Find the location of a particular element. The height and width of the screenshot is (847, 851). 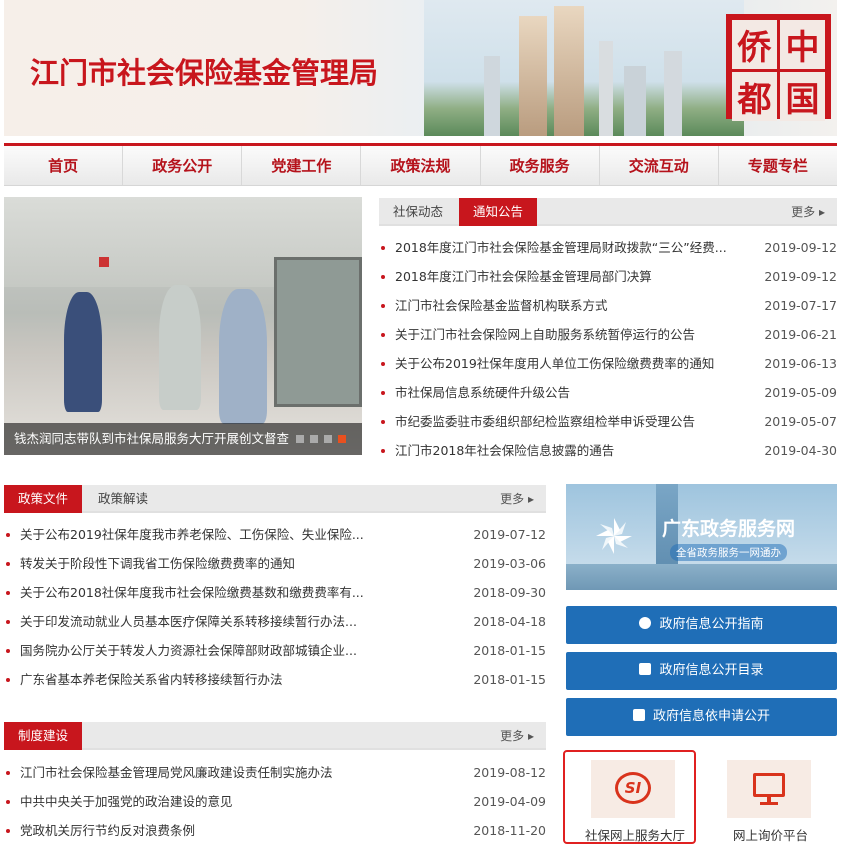

tab-notices: 通知公告 is located at coordinates (498, 212).